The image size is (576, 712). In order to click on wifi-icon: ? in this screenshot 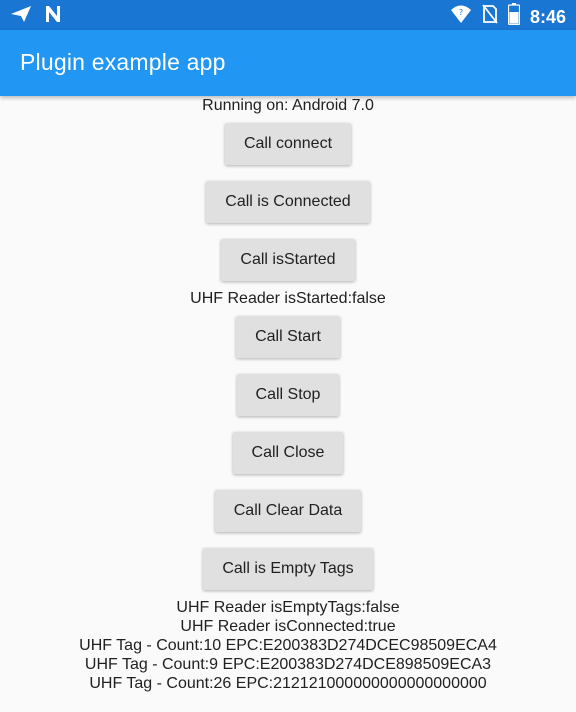, I will do `click(461, 16)`.